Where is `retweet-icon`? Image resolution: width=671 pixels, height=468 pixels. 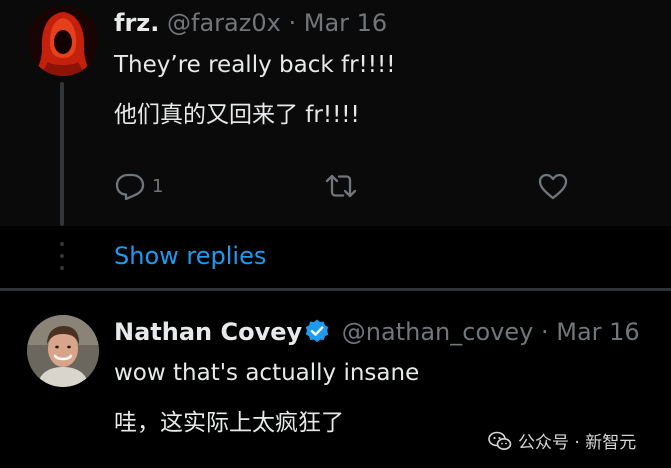 retweet-icon is located at coordinates (341, 186).